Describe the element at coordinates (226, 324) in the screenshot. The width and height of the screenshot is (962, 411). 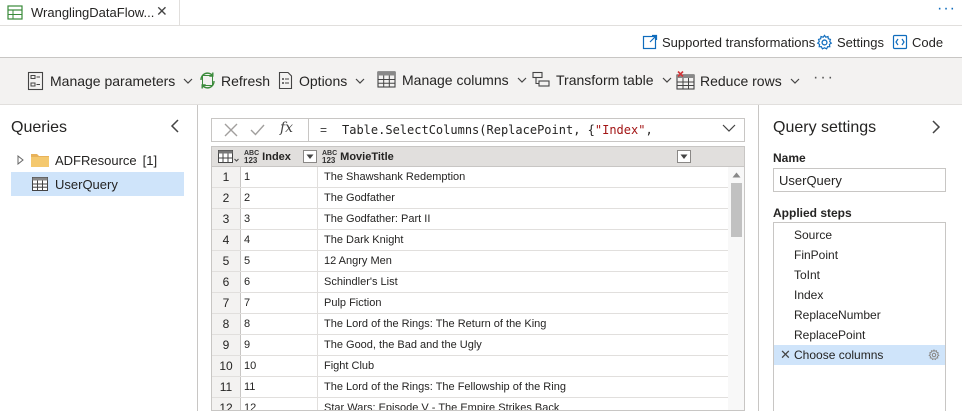
I see `row-number: 8` at that location.